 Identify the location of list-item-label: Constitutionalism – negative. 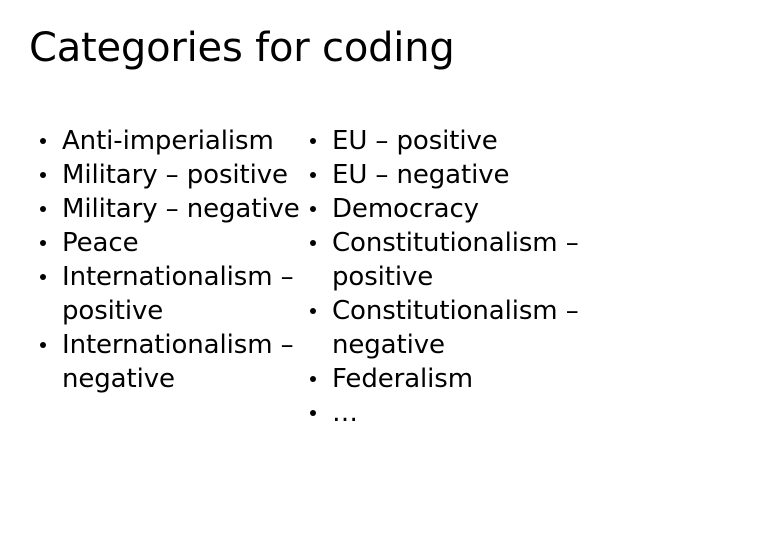
(455, 328).